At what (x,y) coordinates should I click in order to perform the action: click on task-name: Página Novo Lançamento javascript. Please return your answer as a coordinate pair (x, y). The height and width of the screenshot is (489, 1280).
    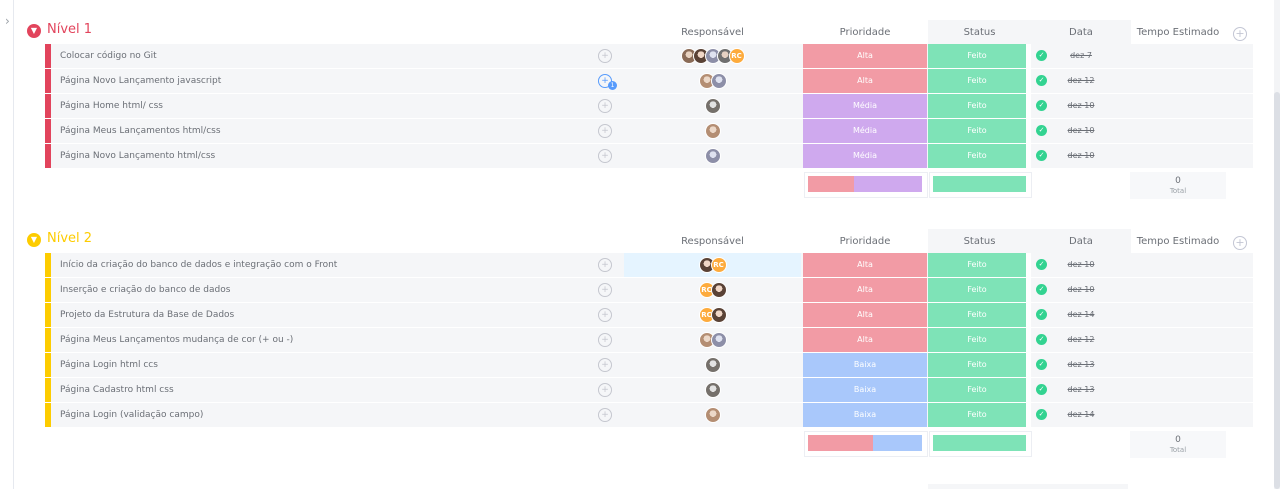
    Looking at the image, I should click on (140, 81).